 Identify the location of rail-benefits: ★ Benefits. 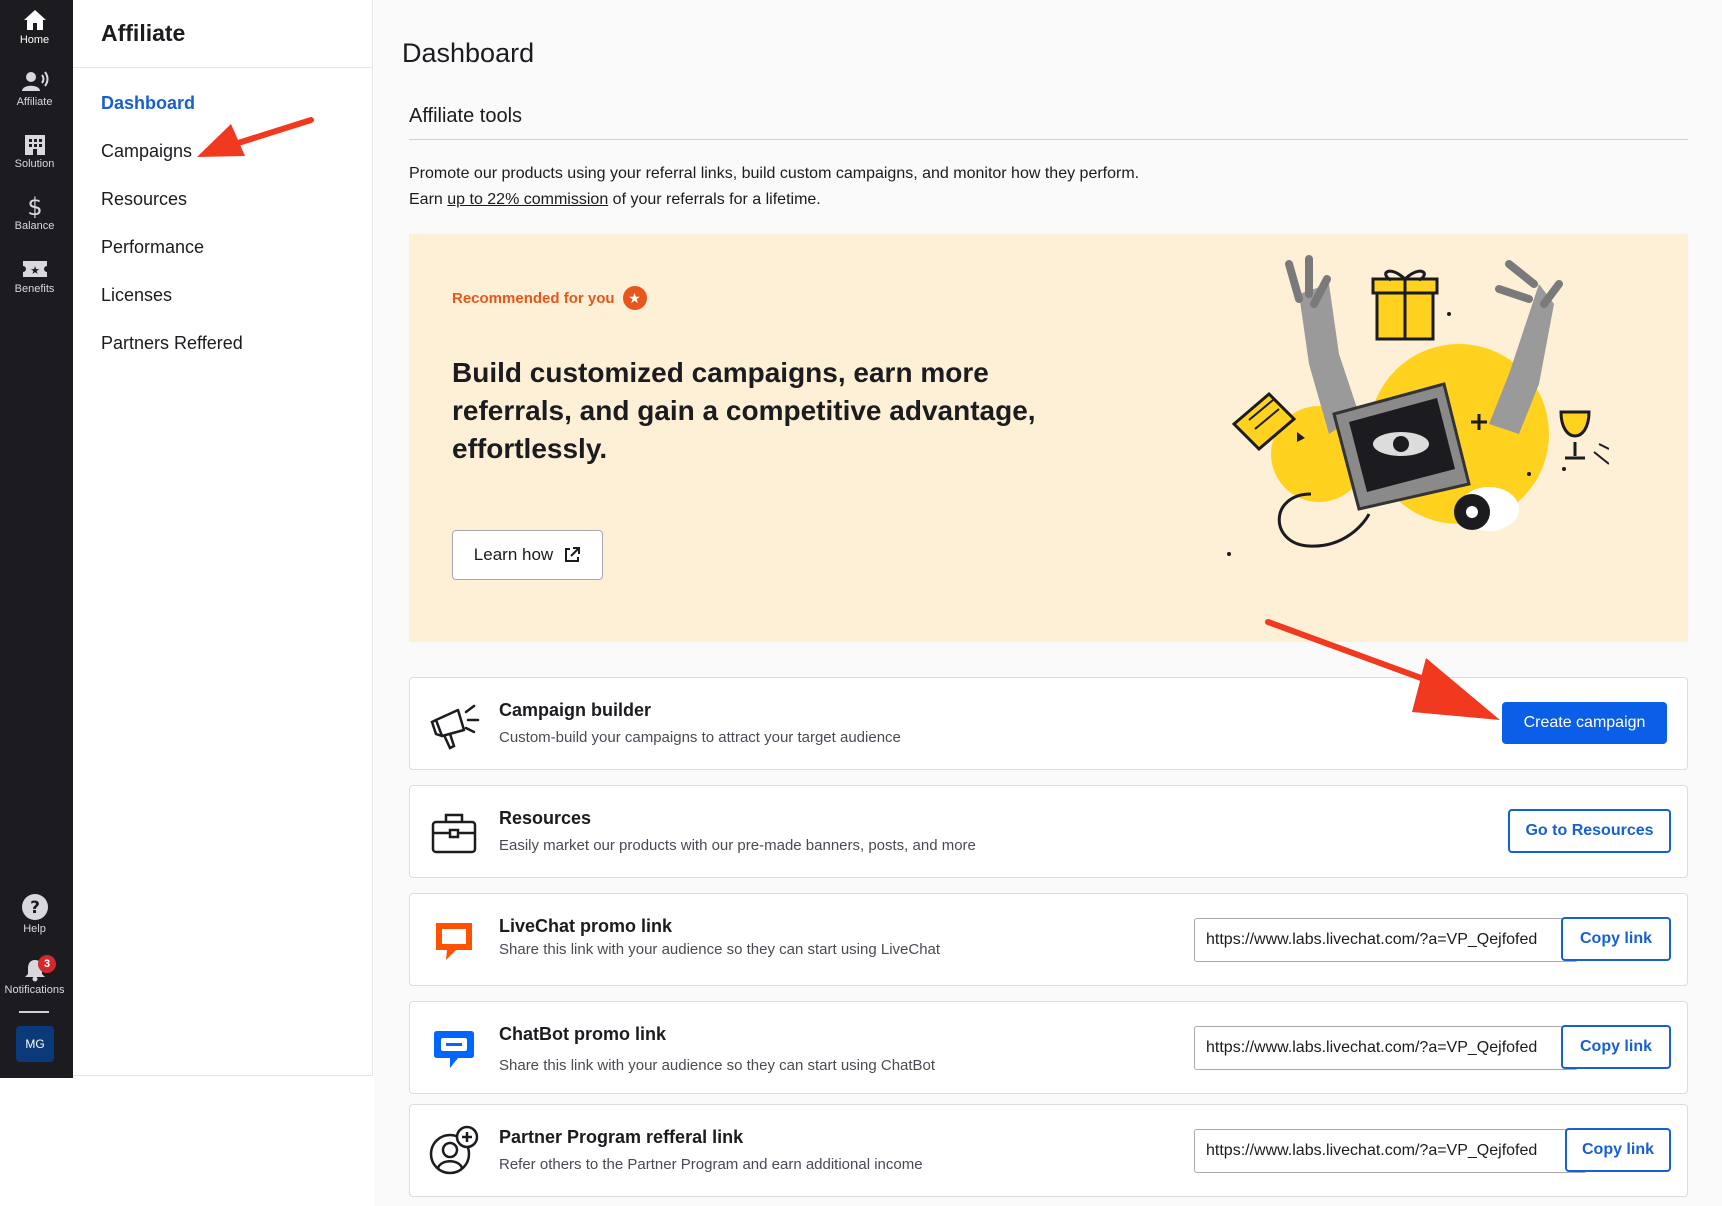
(34, 276).